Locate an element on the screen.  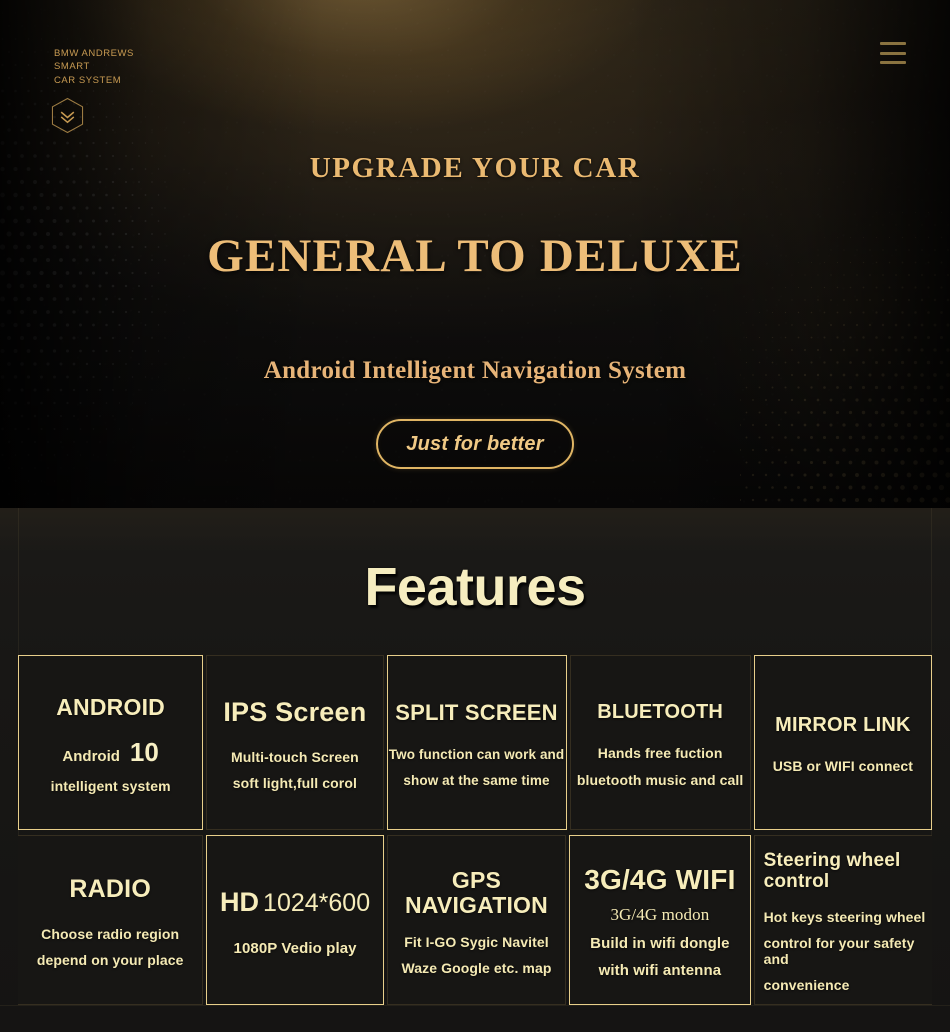
features-heading: Features is located at coordinates (475, 587).